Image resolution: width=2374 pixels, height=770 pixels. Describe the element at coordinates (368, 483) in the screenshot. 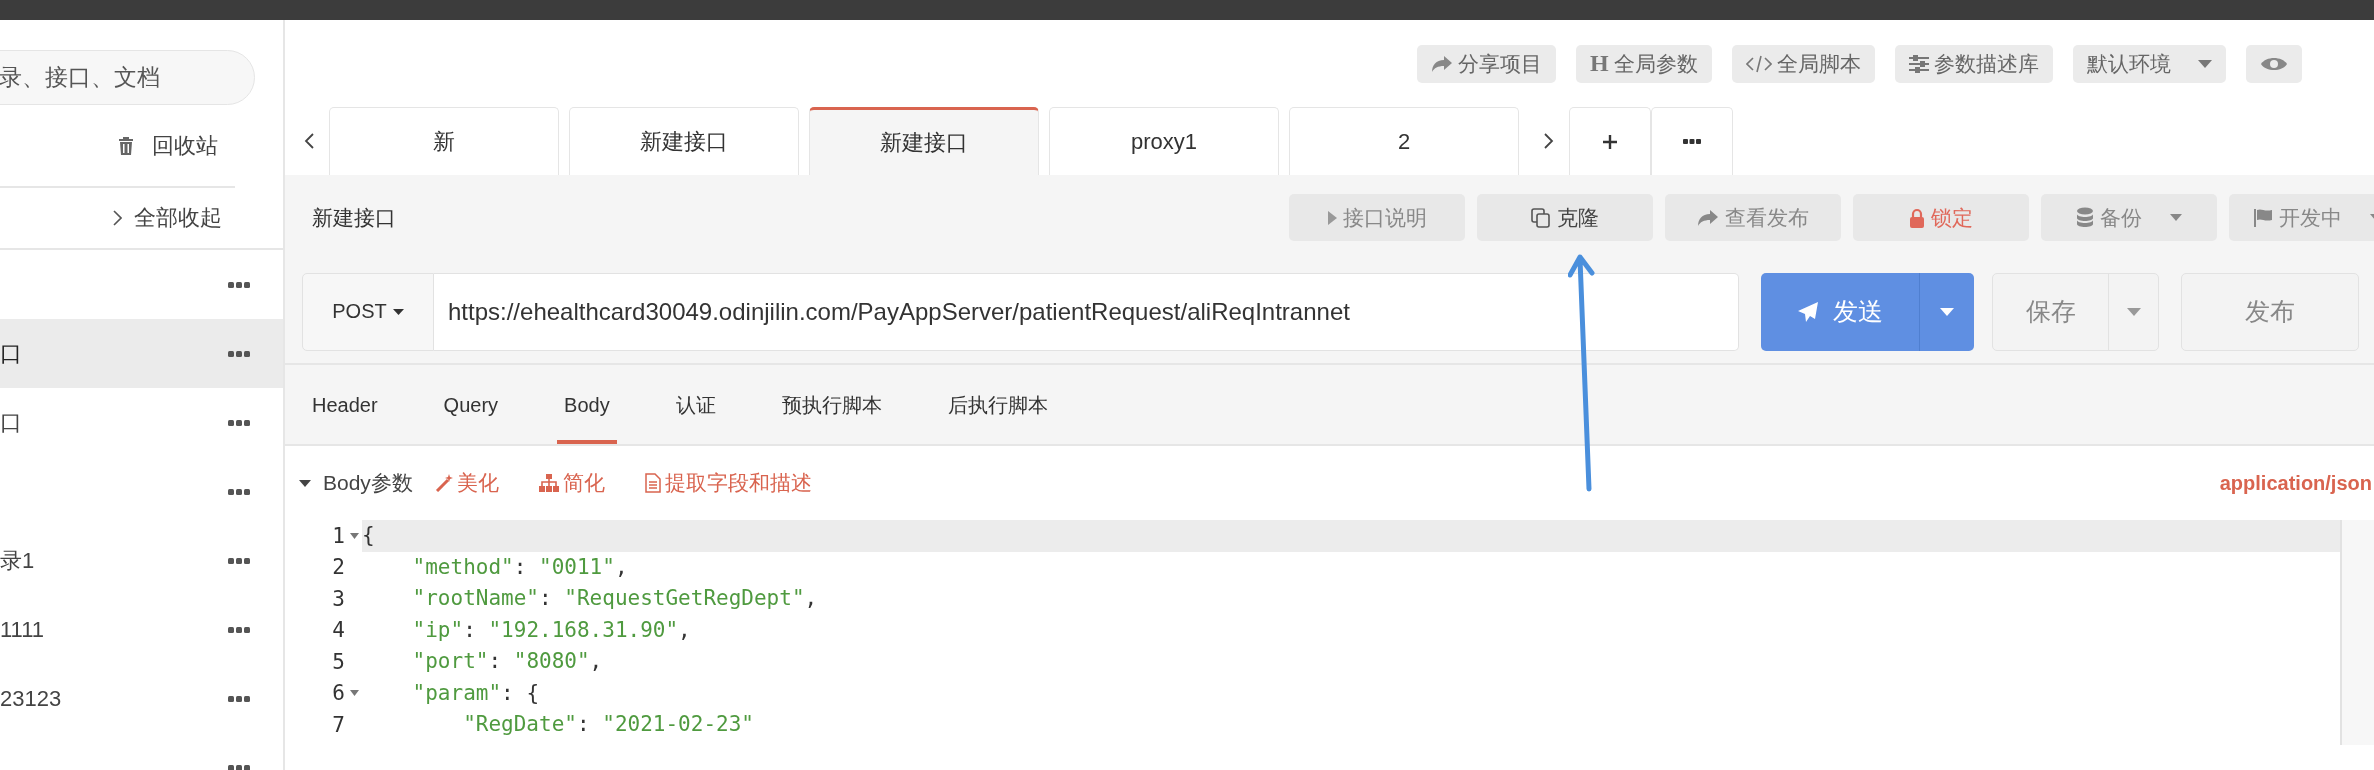

I see `section-title: Body参数` at that location.